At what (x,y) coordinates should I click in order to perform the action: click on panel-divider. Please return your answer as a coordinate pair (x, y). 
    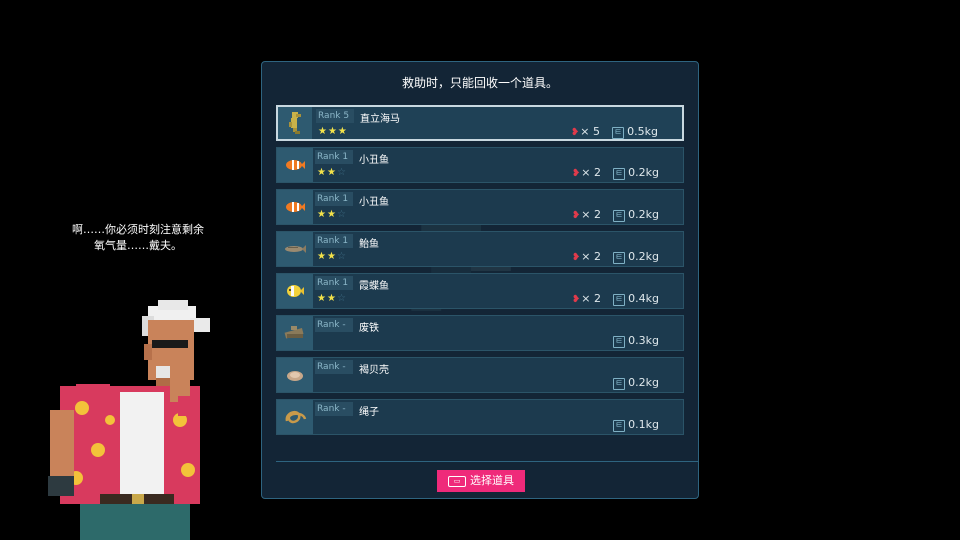
    Looking at the image, I should click on (487, 461).